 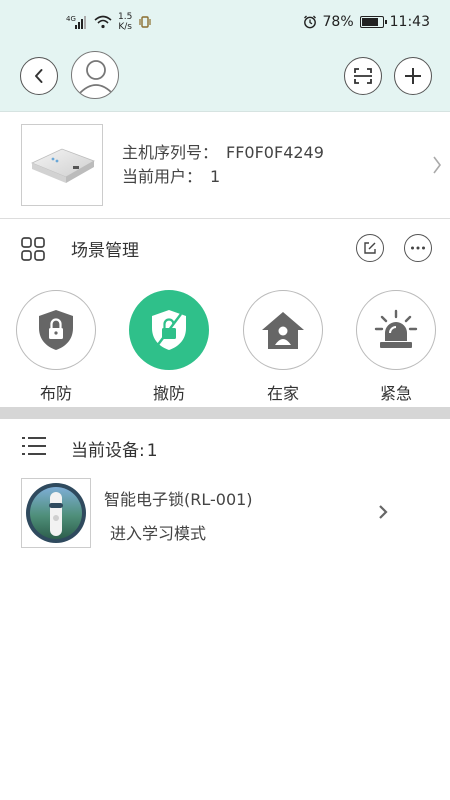 I want to click on status-left: 4G 1.5 K/s, so click(x=109, y=22).